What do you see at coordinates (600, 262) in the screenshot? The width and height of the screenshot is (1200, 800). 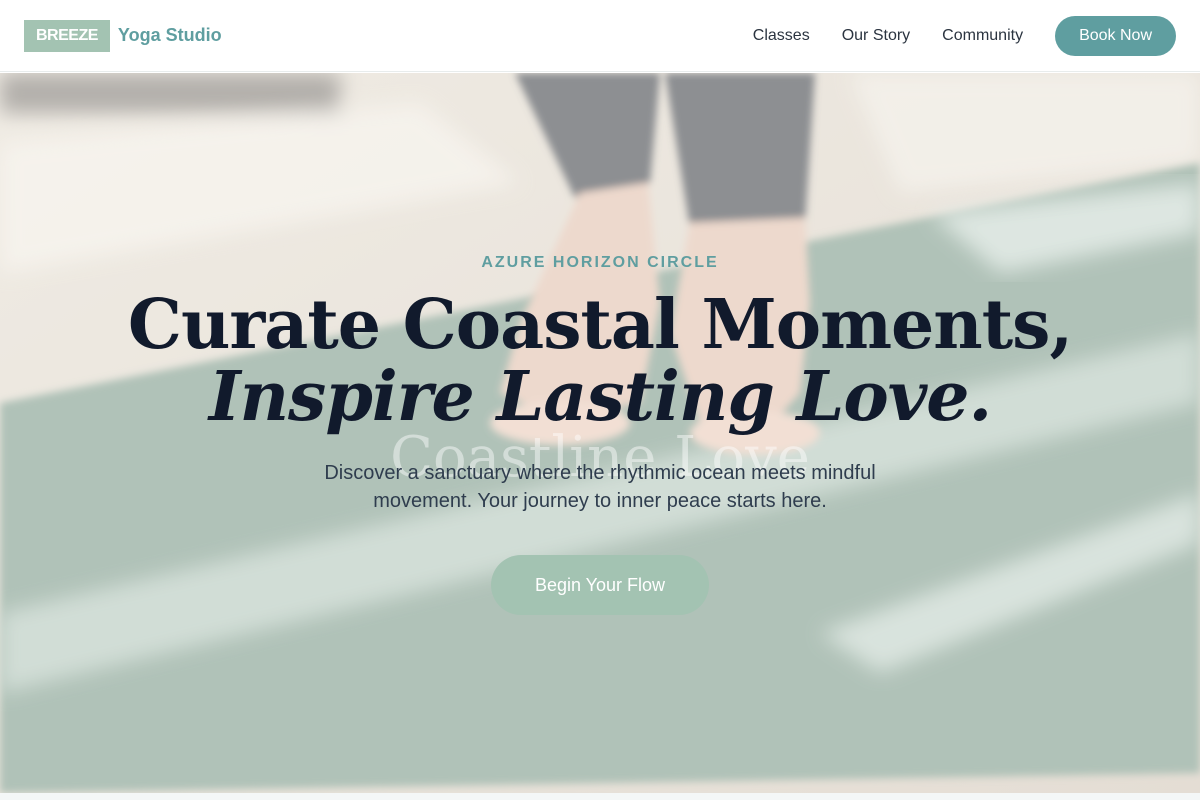 I see `hero-eyebrow: AZURE HORIZON CIRCLE` at bounding box center [600, 262].